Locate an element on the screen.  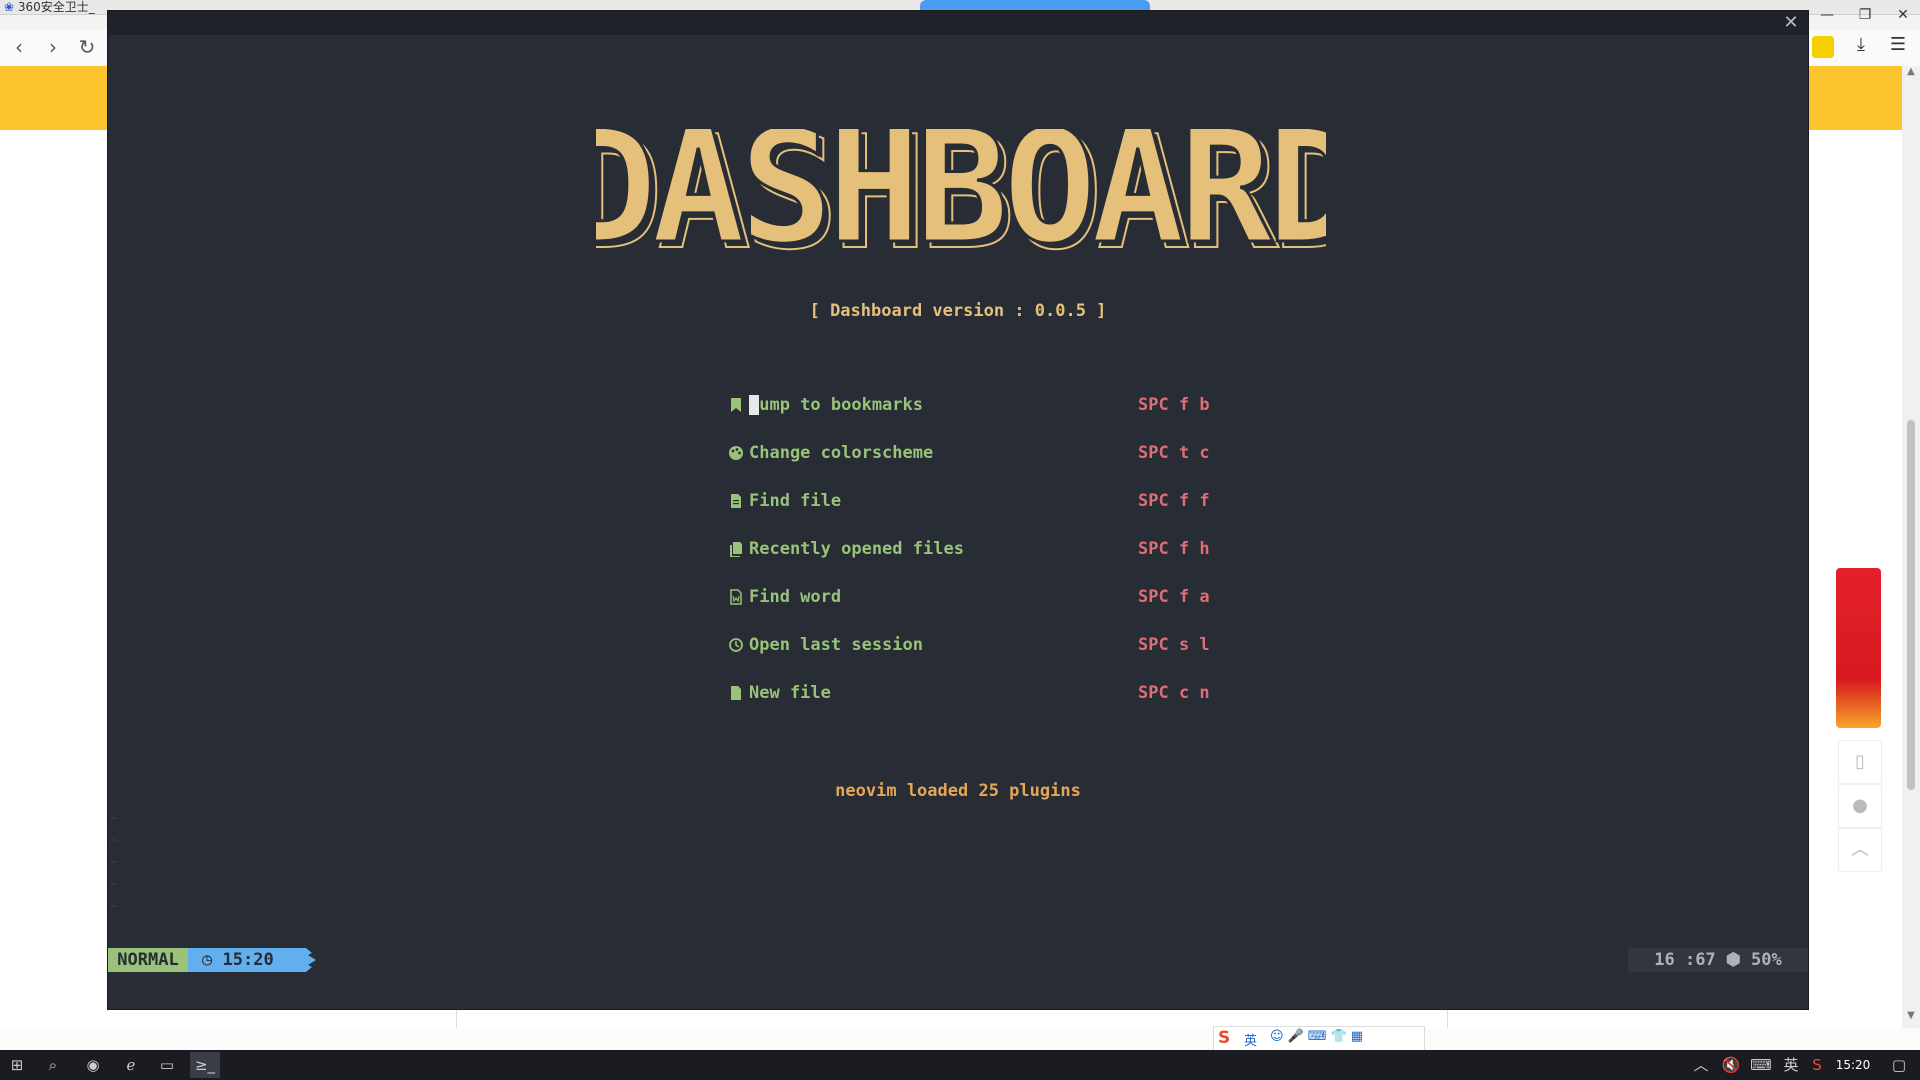
ime-toolbar: S 英 ☺🎤⌨👕▦ is located at coordinates (1319, 1039).